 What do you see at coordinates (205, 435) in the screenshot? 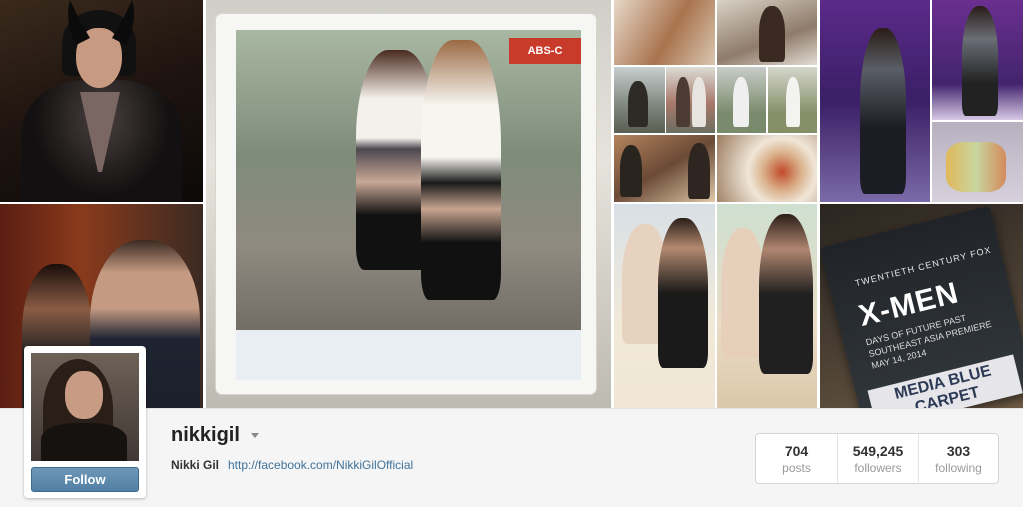
I see `profile-username: nikkigil` at bounding box center [205, 435].